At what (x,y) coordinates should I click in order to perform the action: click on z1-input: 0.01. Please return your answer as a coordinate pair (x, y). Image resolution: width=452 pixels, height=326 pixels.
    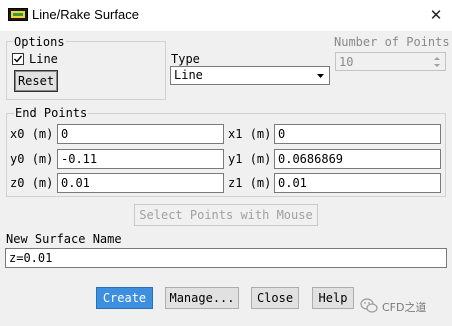
    Looking at the image, I should click on (357, 183).